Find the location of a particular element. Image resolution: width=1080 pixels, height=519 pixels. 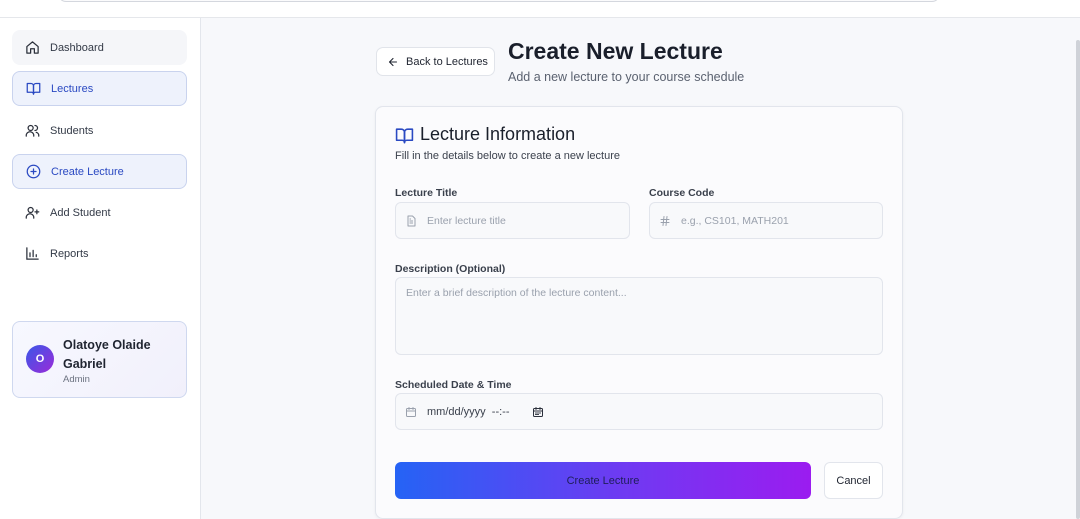

calendar-icon is located at coordinates (411, 412).